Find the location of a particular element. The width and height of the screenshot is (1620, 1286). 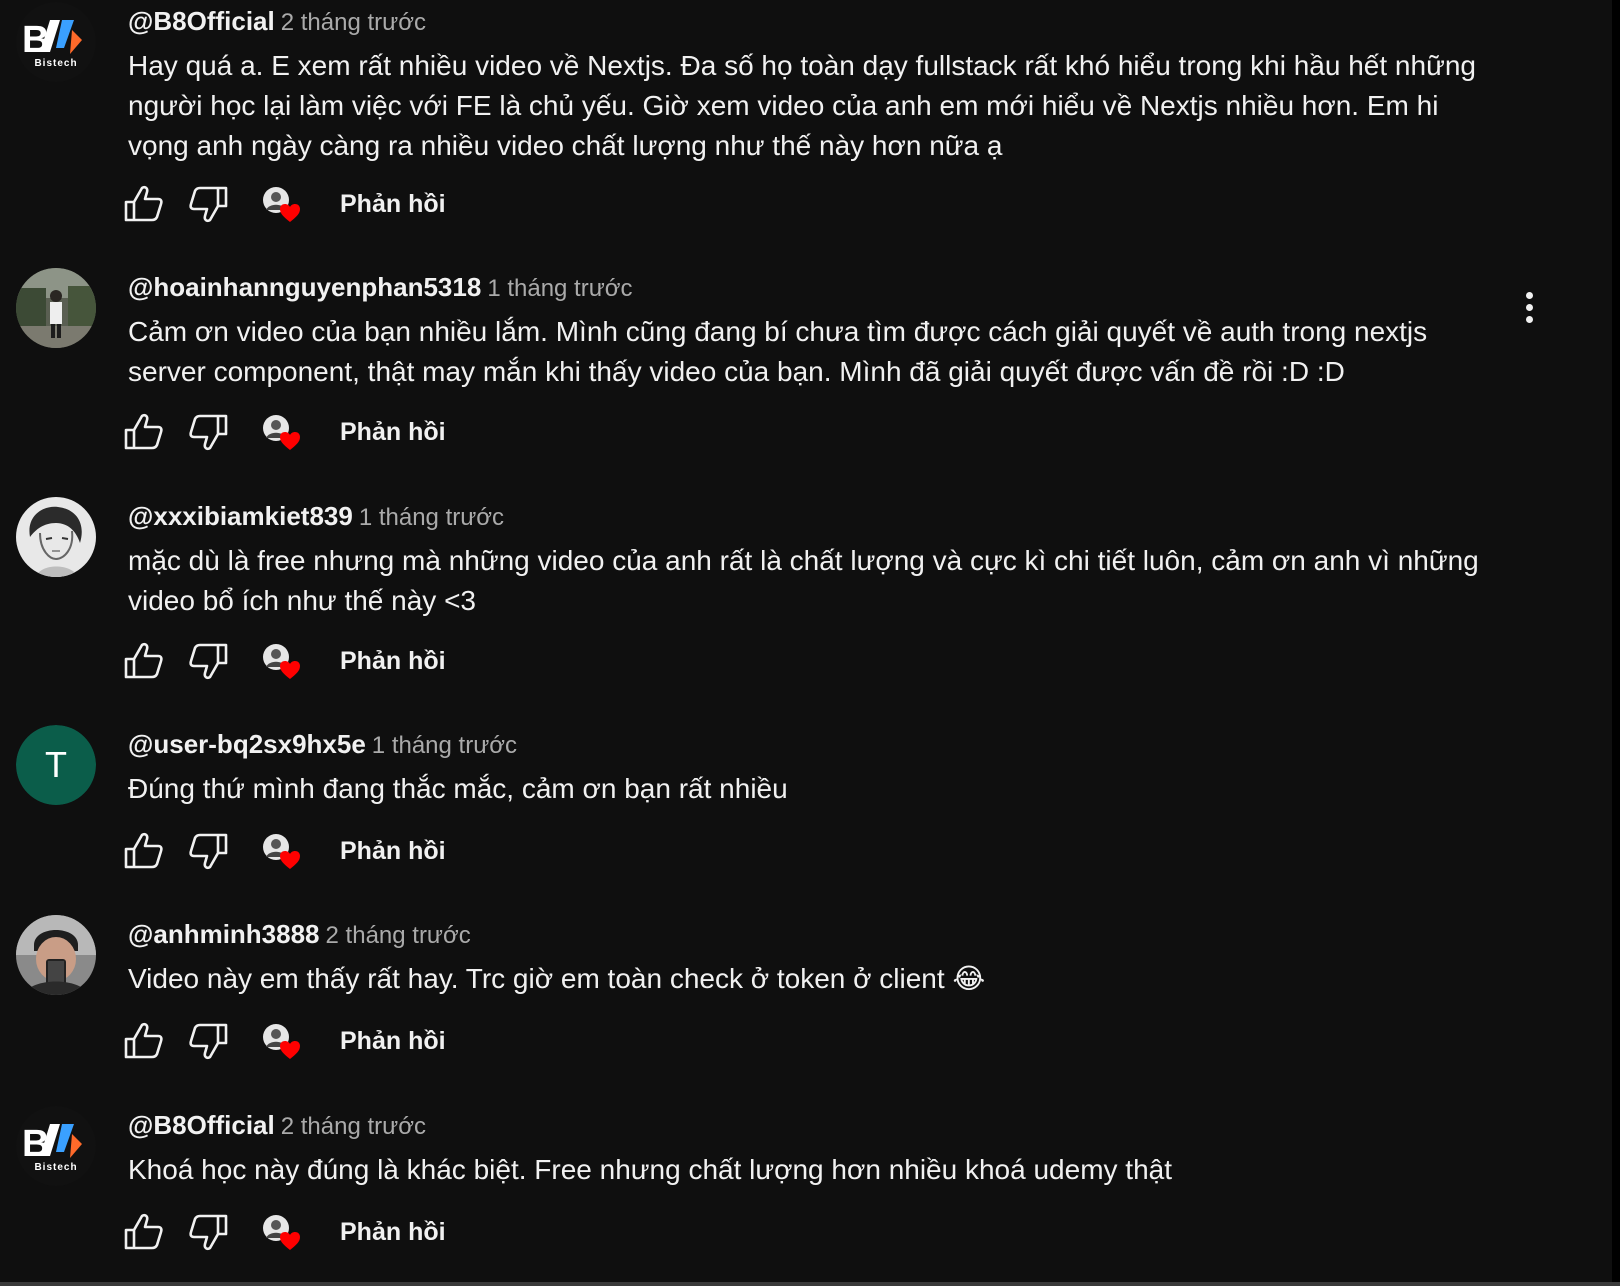

comment-header: @hoainhannguyenphan5318 1 tháng trước is located at coordinates (380, 289).